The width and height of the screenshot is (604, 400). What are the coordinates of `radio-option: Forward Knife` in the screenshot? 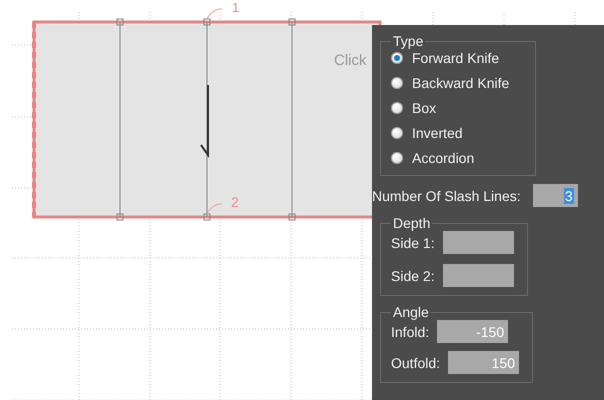 It's located at (458, 58).